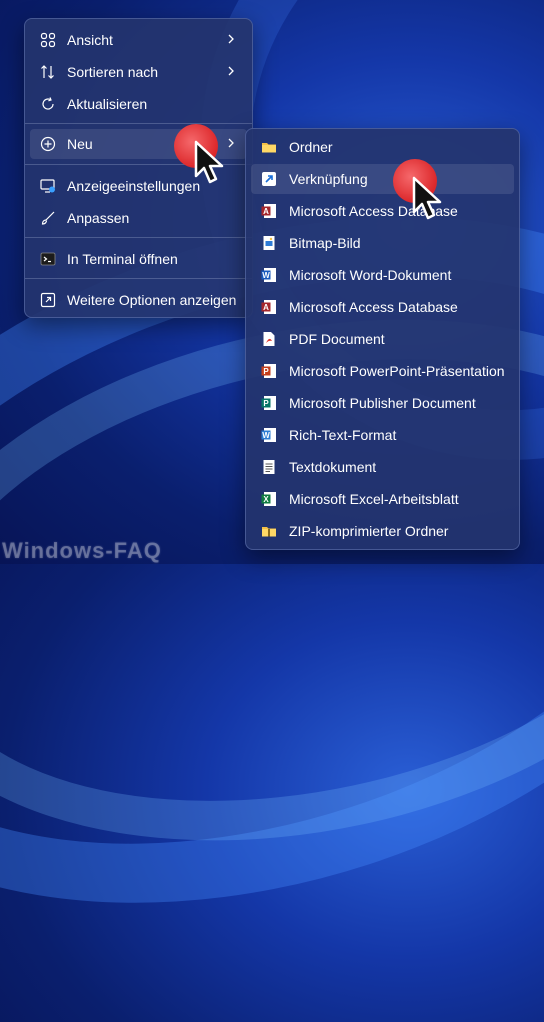 This screenshot has width=544, height=1022. I want to click on text-document-icon, so click(269, 467).